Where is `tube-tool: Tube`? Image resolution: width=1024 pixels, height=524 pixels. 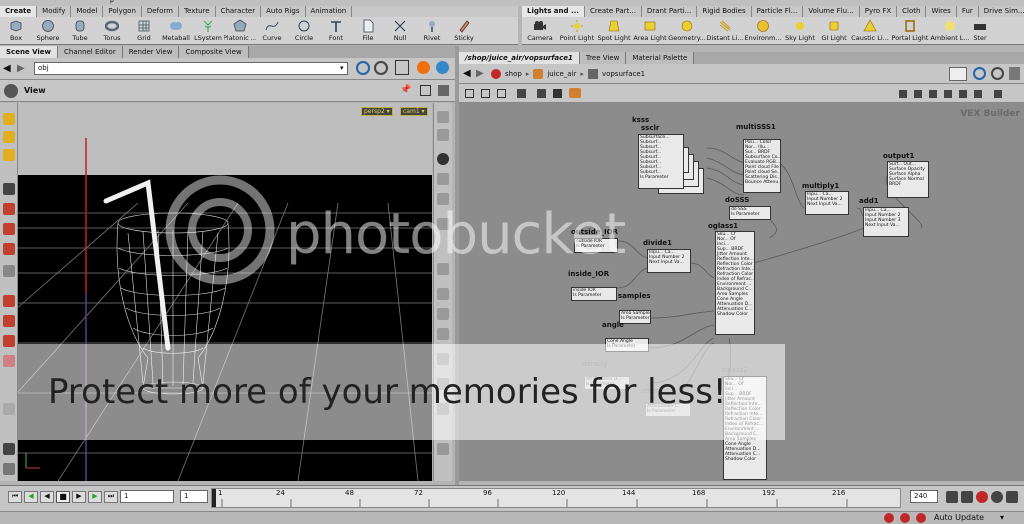 tube-tool: Tube is located at coordinates (80, 30).